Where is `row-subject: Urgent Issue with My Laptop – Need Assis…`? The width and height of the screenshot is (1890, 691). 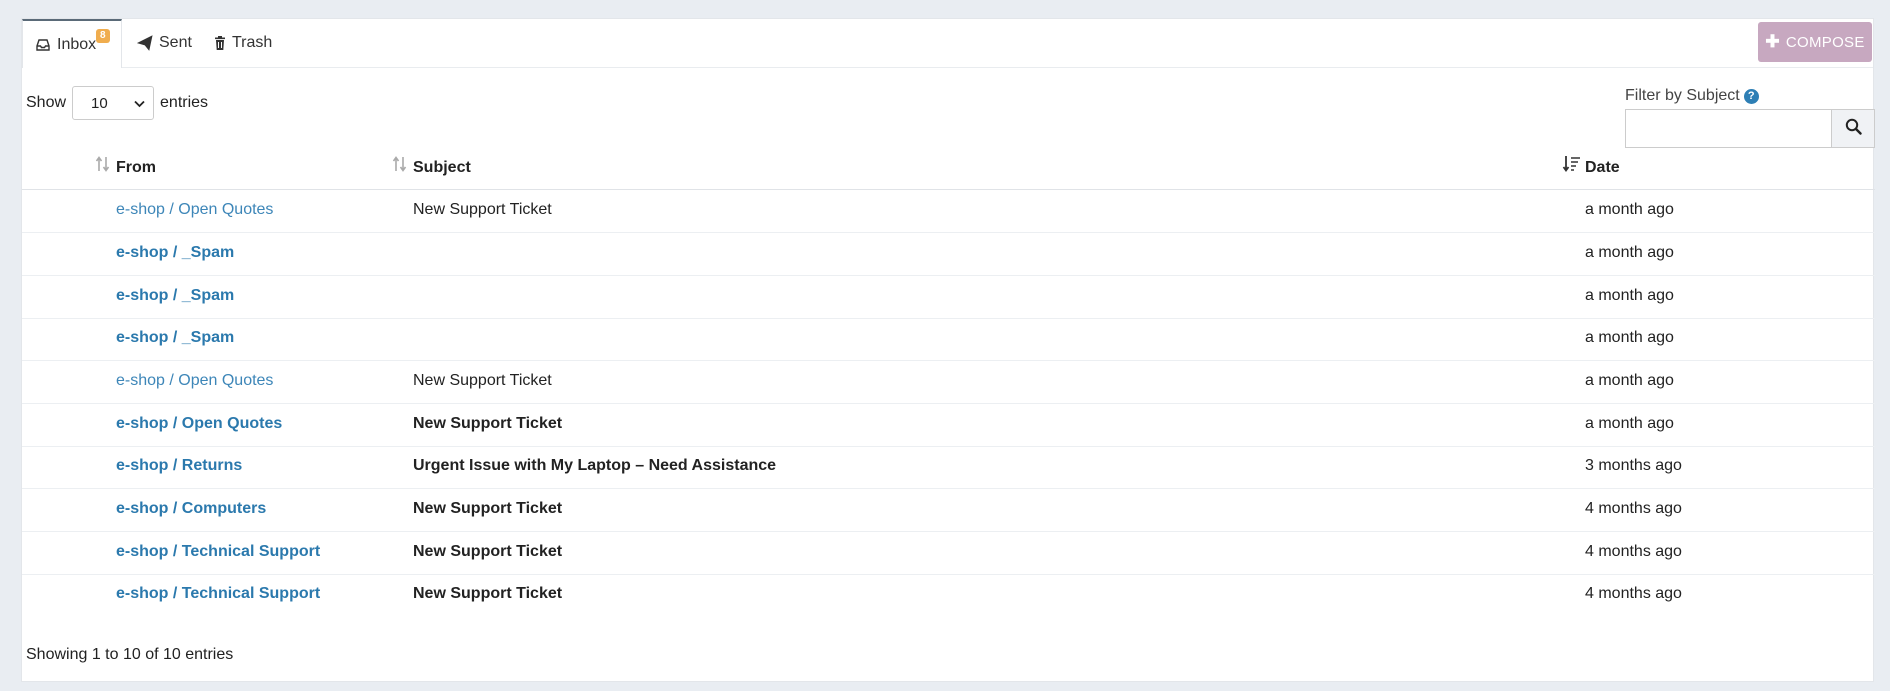 row-subject: Urgent Issue with My Laptop – Need Assis… is located at coordinates (594, 466).